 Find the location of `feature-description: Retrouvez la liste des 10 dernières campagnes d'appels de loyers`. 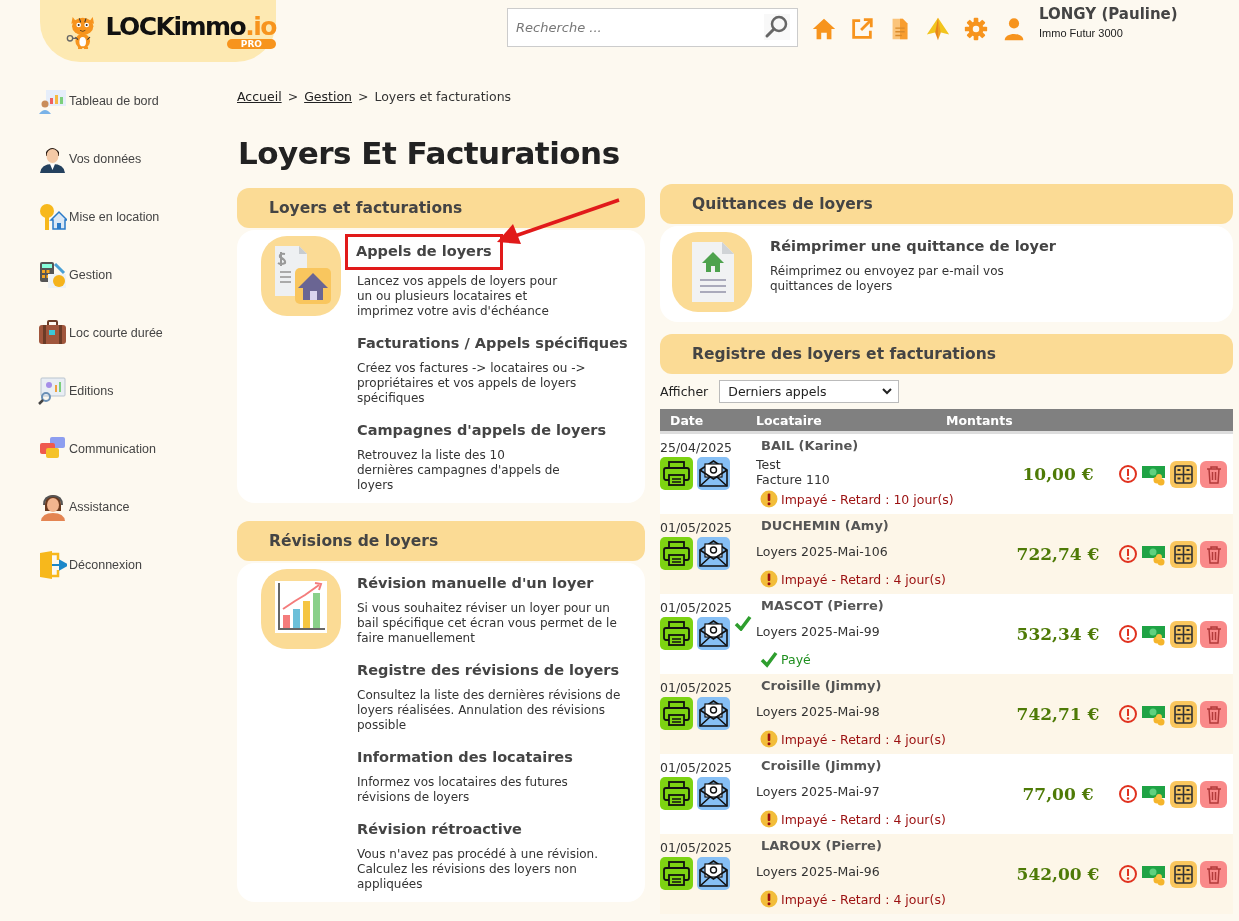

feature-description: Retrouvez la liste des 10 dernières campagnes d'appels de loyers is located at coordinates (459, 470).